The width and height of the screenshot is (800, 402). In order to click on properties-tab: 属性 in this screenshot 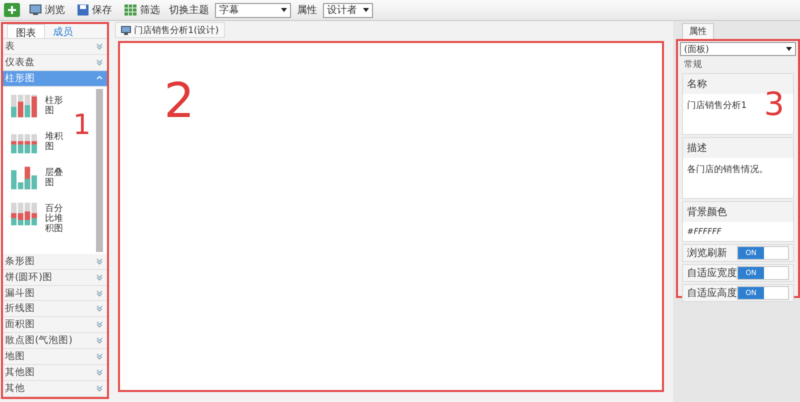, I will do `click(698, 31)`.